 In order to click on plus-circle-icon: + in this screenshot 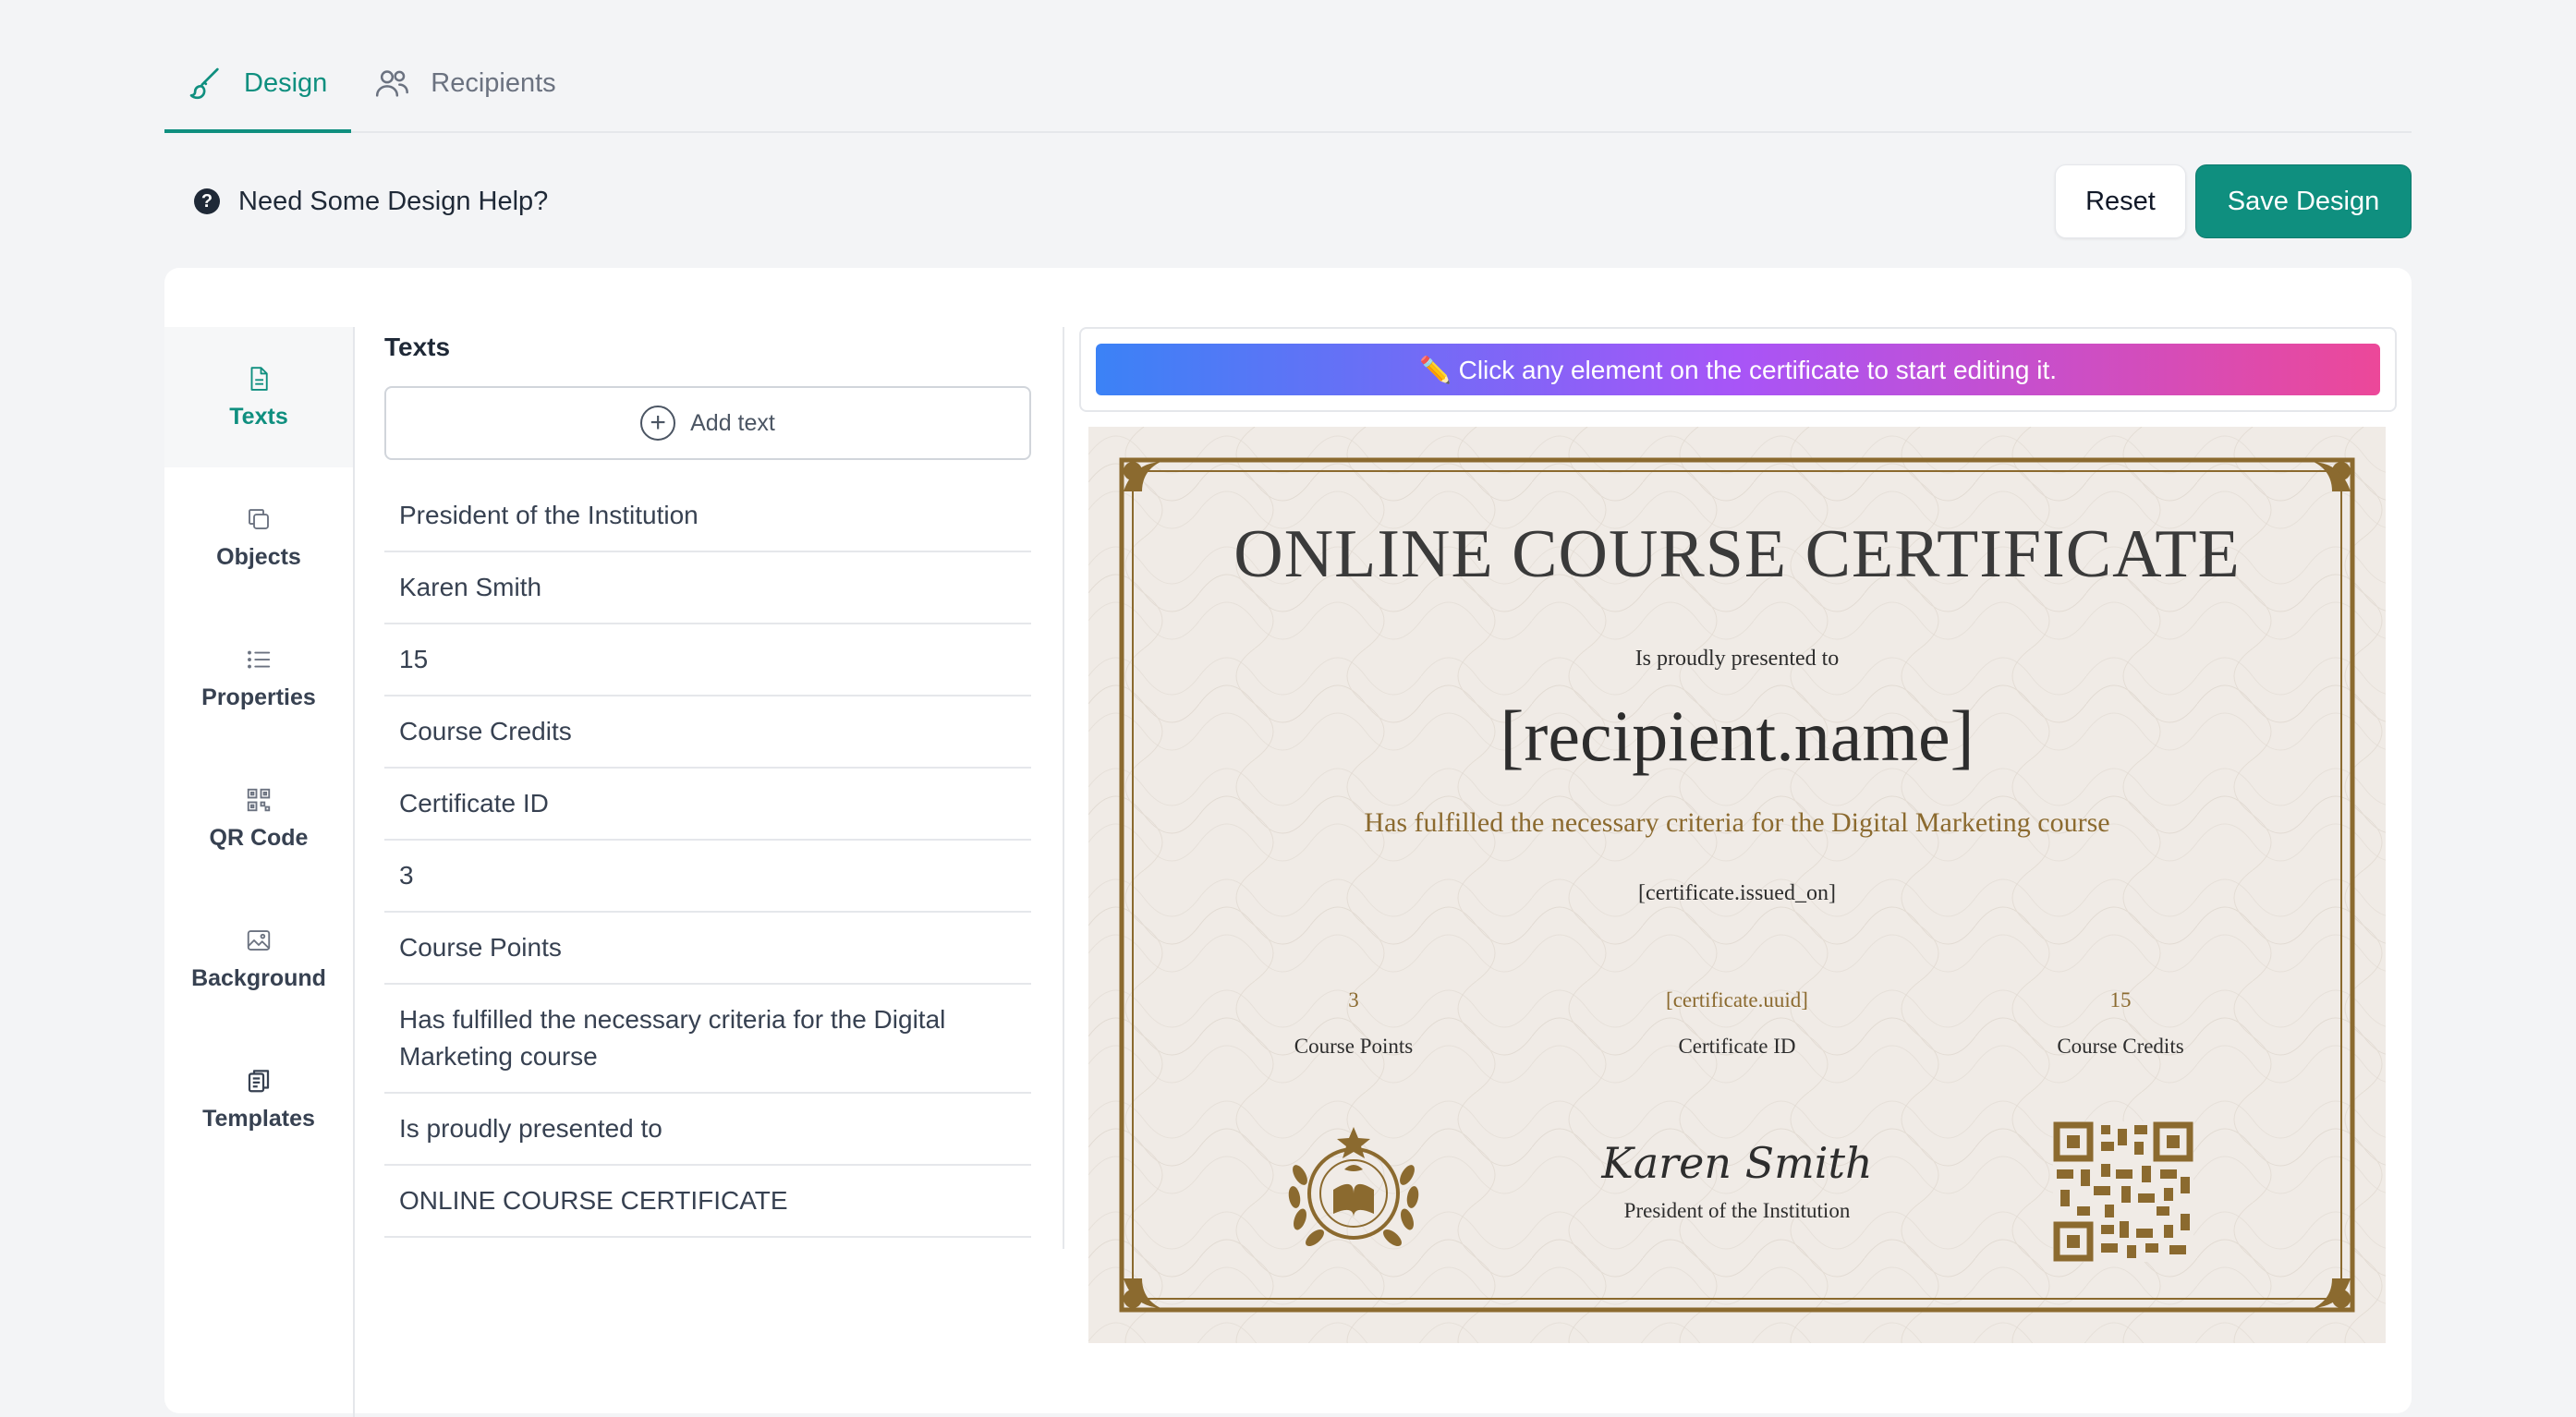, I will do `click(658, 423)`.